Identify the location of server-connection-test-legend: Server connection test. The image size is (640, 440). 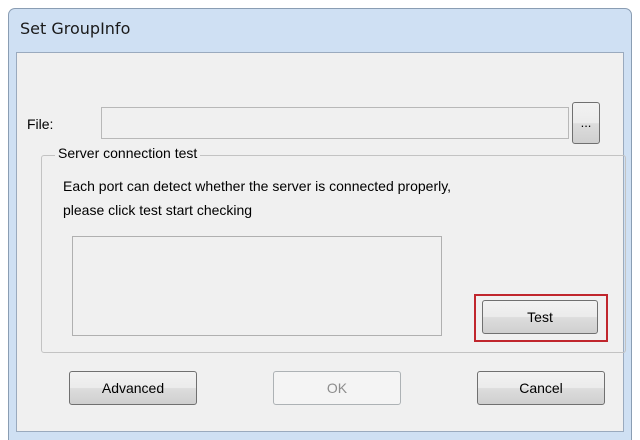
(128, 153).